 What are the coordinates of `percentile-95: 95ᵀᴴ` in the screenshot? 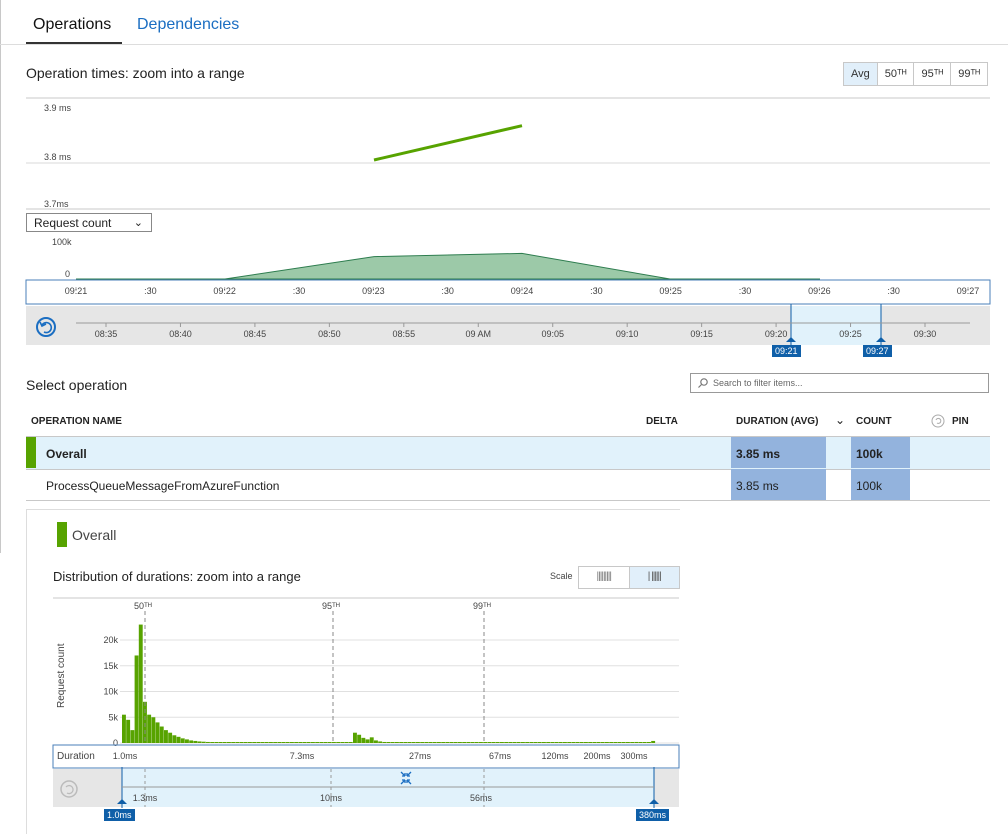 It's located at (931, 74).